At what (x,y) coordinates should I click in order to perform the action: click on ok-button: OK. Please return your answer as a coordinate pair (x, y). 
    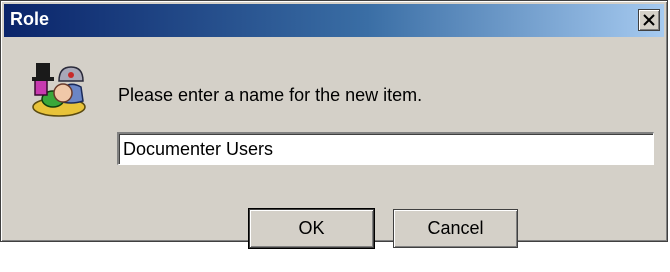
    Looking at the image, I should click on (311, 228).